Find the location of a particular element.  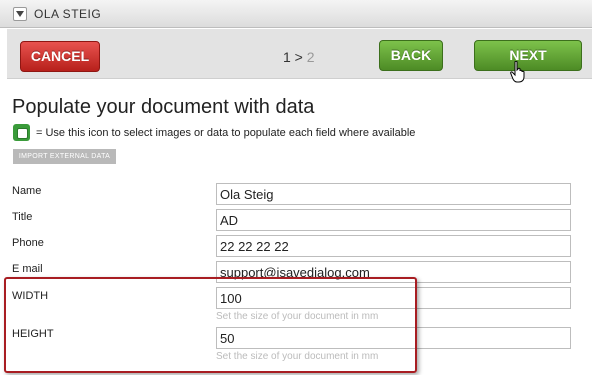

top-bar: OLA STEIG is located at coordinates (296, 14).